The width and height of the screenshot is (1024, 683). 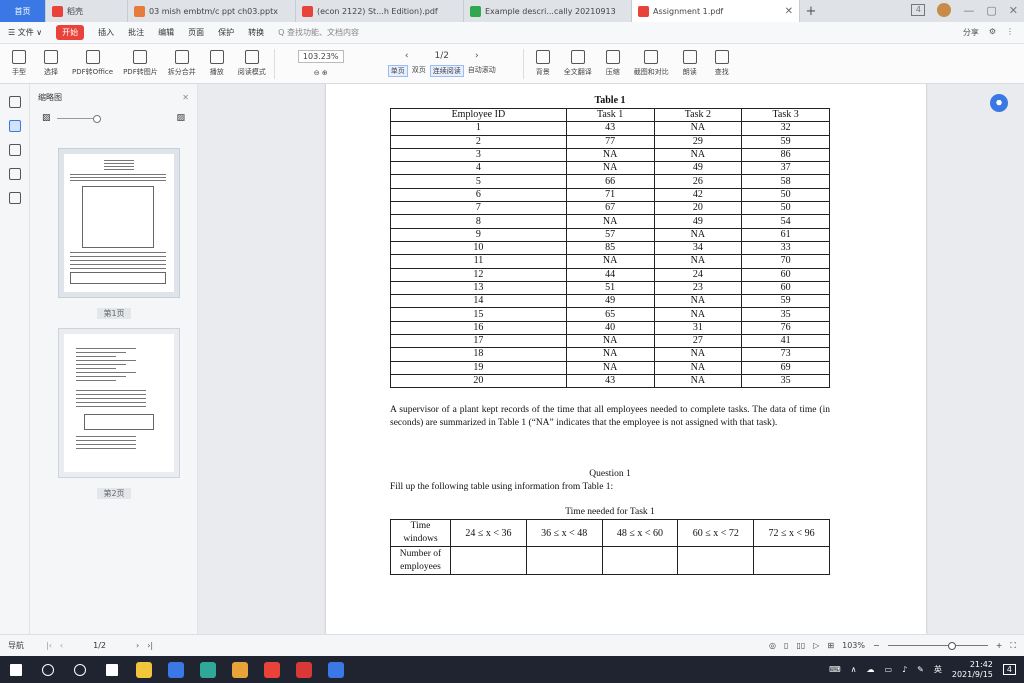 I want to click on tab-2: 03 mish embtm/c ppt ch03.pptx, so click(x=212, y=11).